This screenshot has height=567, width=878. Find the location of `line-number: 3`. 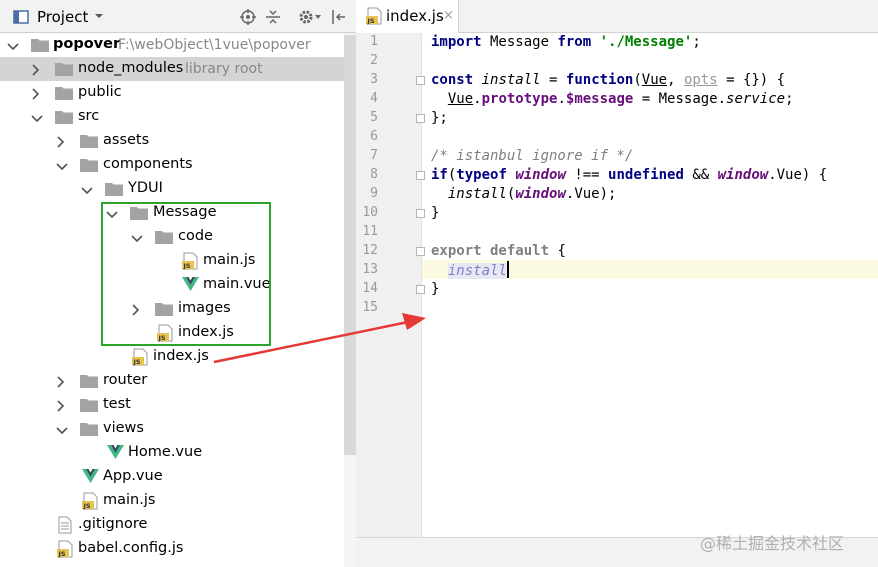

line-number: 3 is located at coordinates (374, 79).